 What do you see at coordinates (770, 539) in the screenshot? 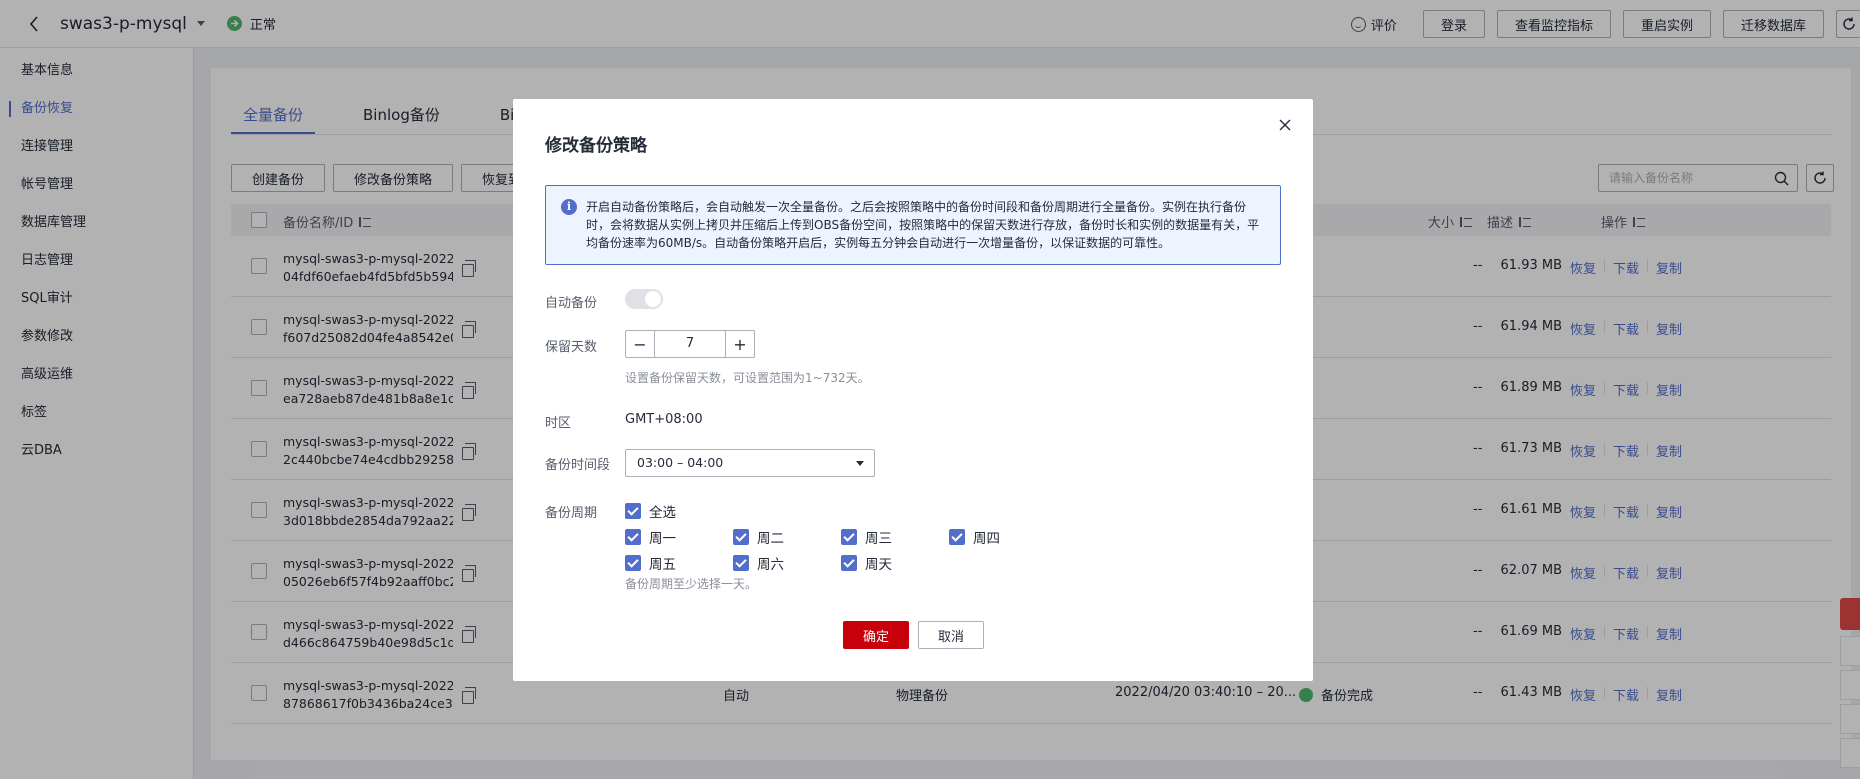
I see `day-label: 周二` at bounding box center [770, 539].